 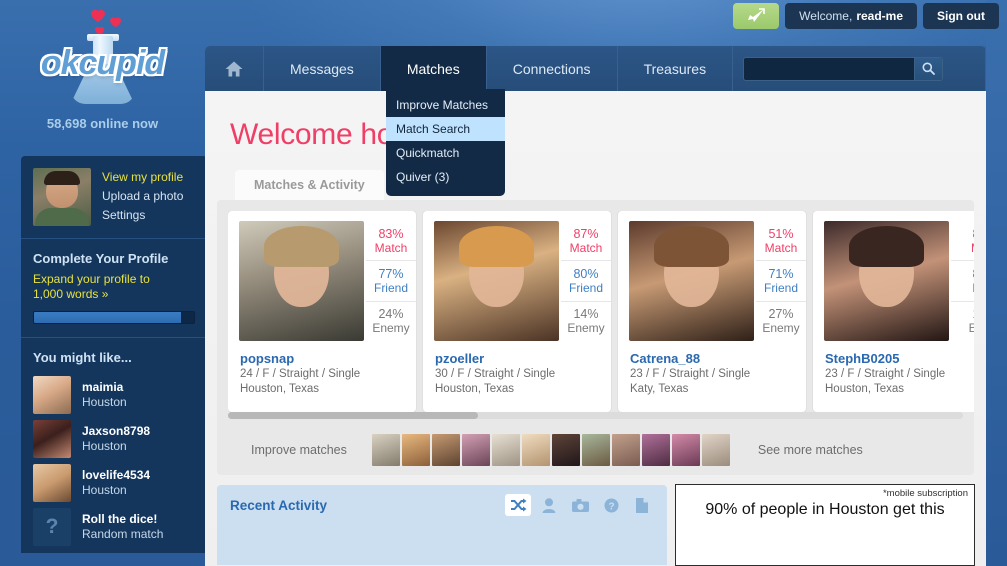 I want to click on match-thumbnail-strip, so click(x=550, y=450).